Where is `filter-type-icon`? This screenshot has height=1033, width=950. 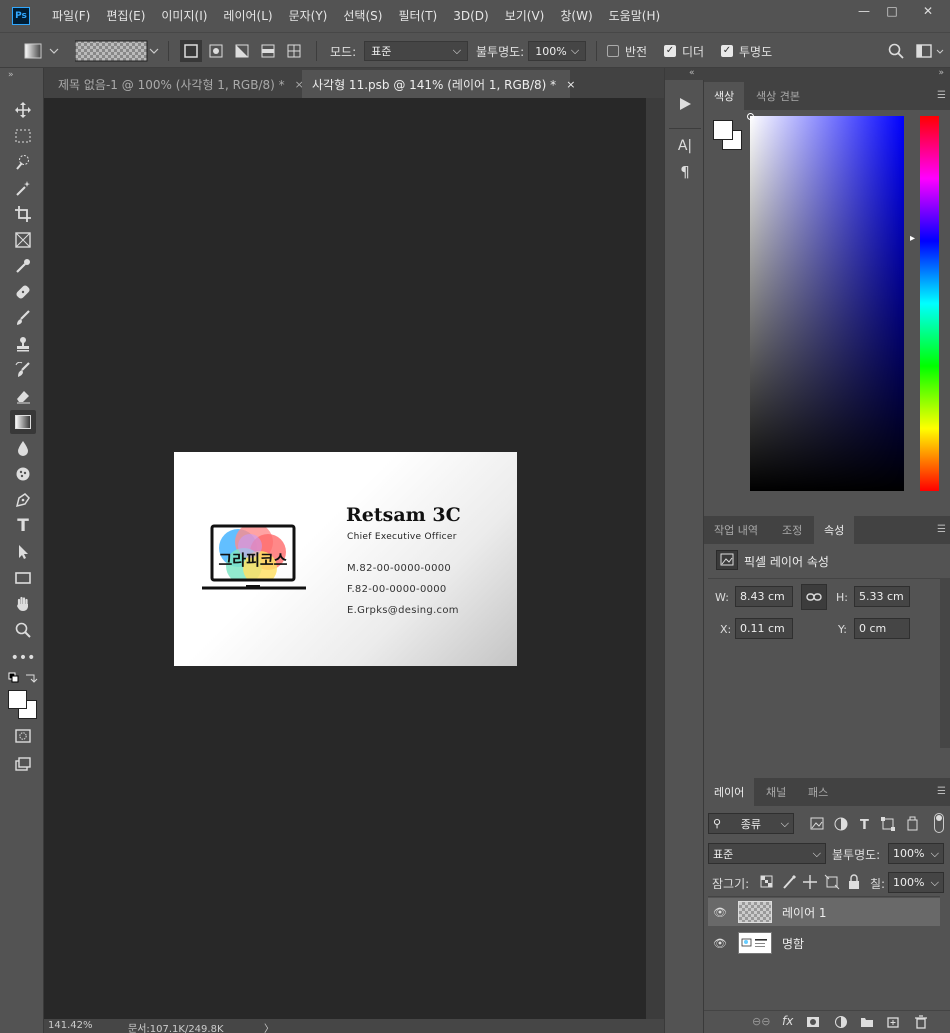
filter-type-icon is located at coordinates (865, 824).